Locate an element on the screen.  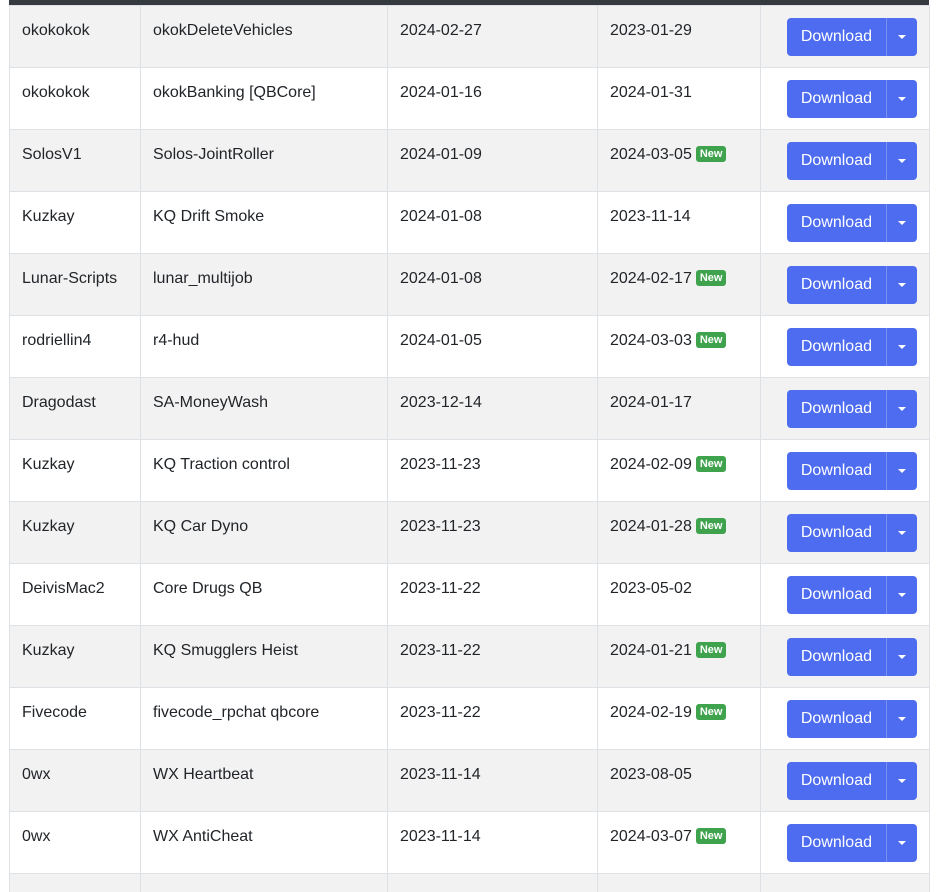
resource-name-cell: WX AntiCheat is located at coordinates (264, 842).